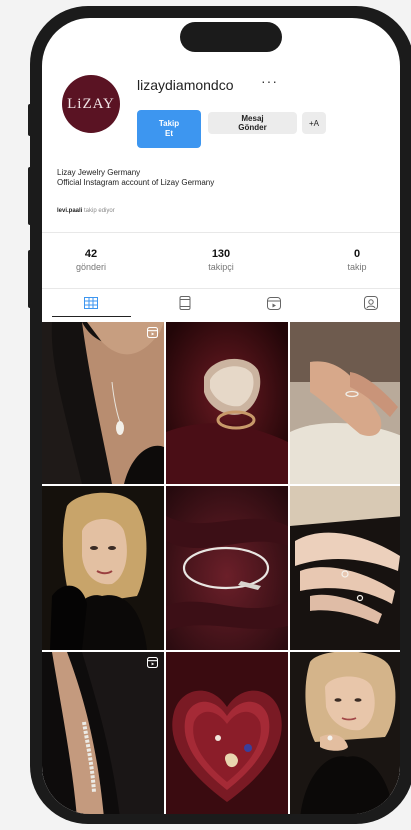  What do you see at coordinates (91, 316) in the screenshot?
I see `active-tab-indicator` at bounding box center [91, 316].